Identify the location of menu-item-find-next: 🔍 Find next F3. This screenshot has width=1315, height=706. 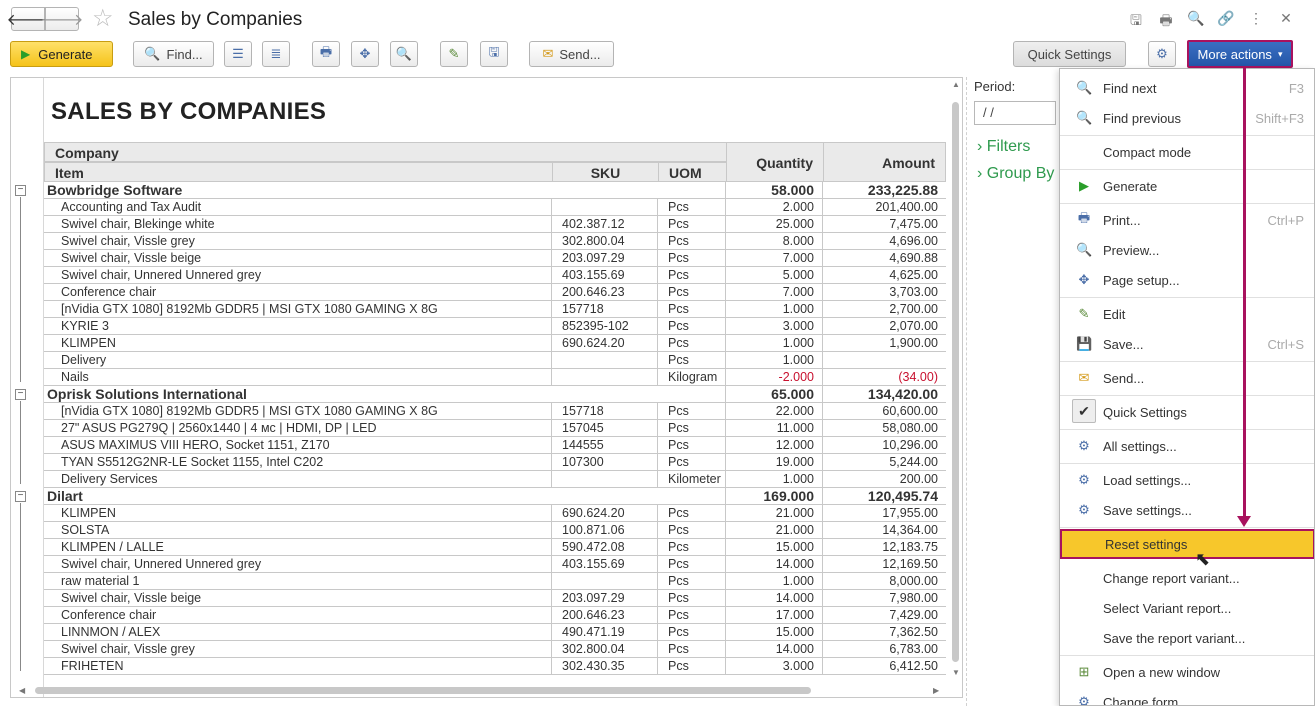
(1187, 88).